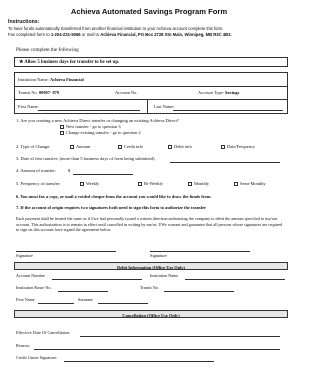 This screenshot has height=386, width=320. Describe the element at coordinates (33, 146) in the screenshot. I see `question-2: 2. Type of Change:` at that location.